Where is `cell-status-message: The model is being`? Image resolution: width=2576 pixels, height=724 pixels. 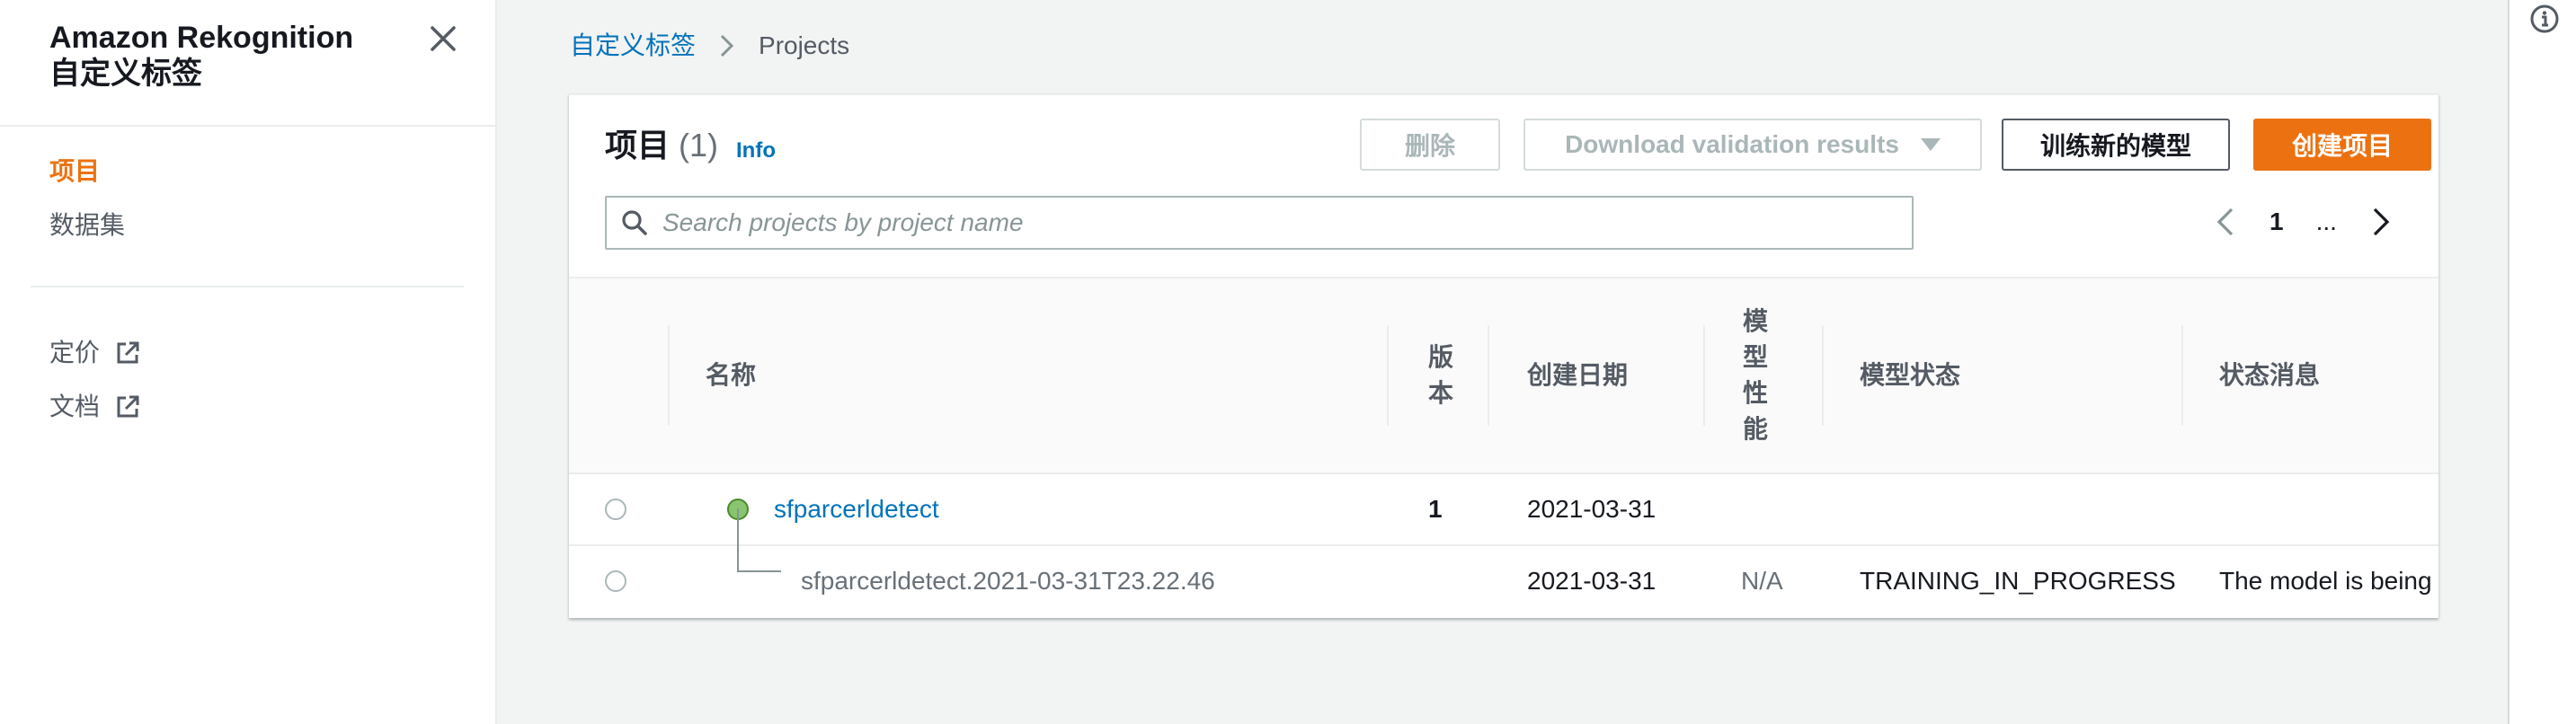 cell-status-message: The model is being is located at coordinates (2325, 581).